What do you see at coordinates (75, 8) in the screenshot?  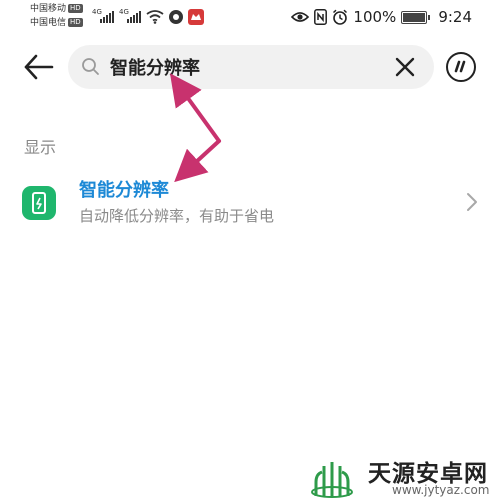 I see `hd-badge: HD` at bounding box center [75, 8].